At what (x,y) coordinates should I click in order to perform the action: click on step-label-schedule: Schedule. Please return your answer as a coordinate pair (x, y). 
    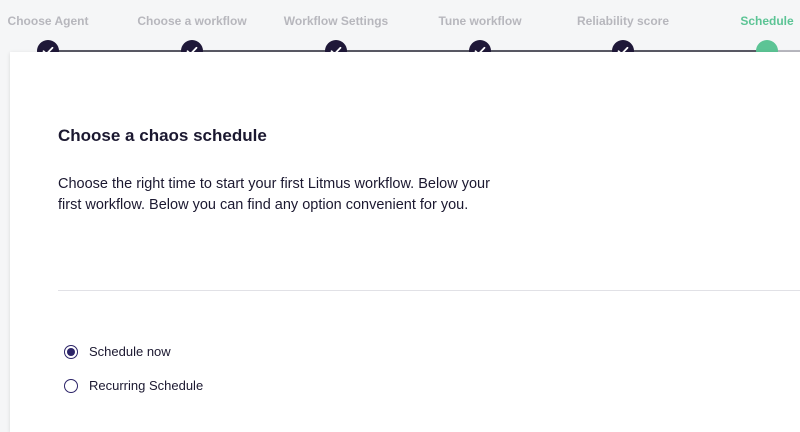
    Looking at the image, I should click on (767, 21).